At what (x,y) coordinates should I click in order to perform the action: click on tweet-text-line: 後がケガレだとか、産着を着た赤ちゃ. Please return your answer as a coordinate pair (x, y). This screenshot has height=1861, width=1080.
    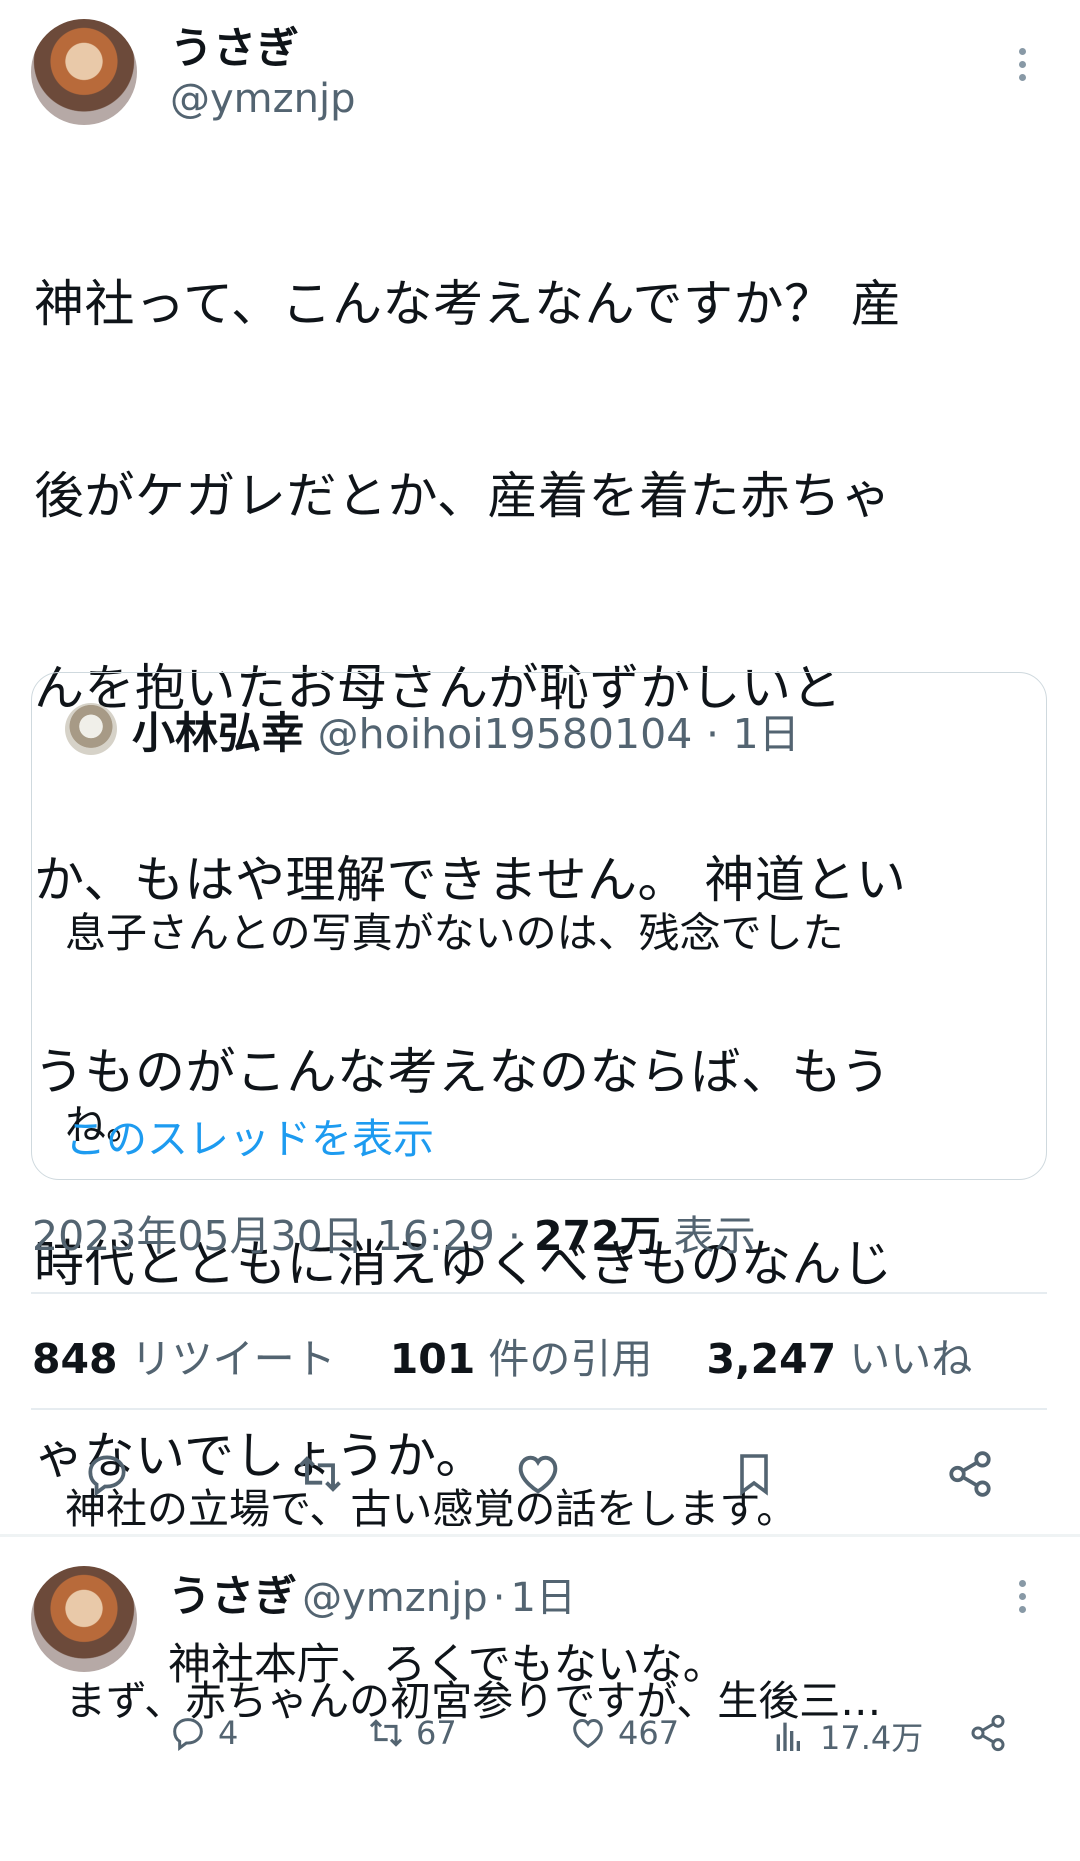
    Looking at the image, I should click on (463, 496).